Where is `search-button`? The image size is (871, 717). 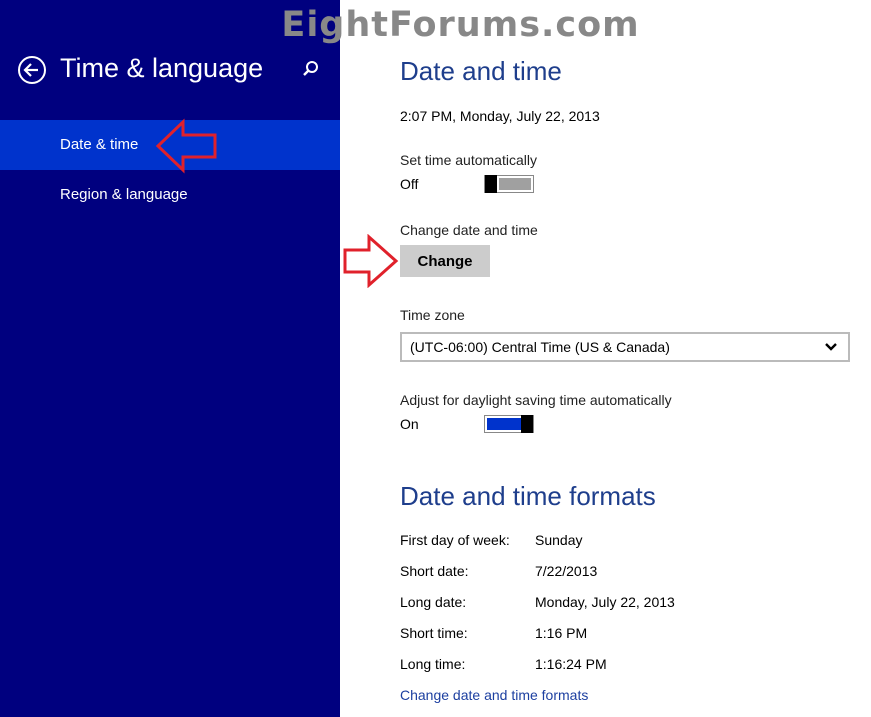
search-button is located at coordinates (311, 70).